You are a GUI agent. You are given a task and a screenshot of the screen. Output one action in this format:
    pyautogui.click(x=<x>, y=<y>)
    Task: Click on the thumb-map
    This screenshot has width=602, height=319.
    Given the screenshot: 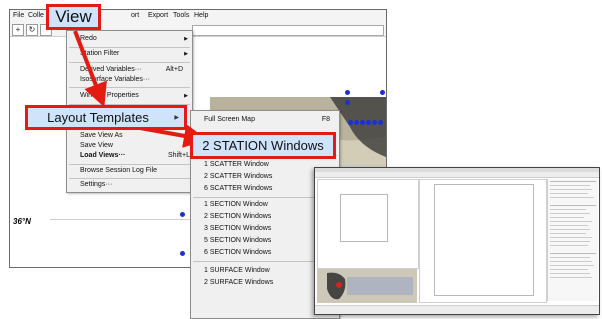 What is the action you would take?
    pyautogui.click(x=367, y=286)
    